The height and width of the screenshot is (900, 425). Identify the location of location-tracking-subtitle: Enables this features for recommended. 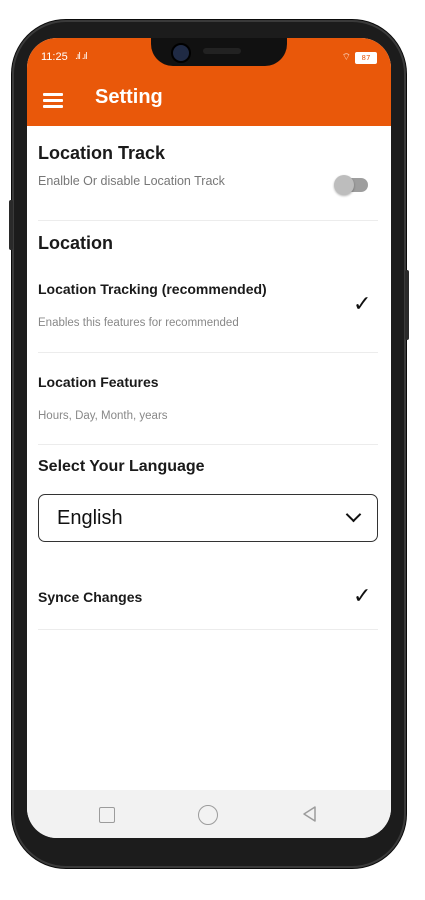
(138, 323).